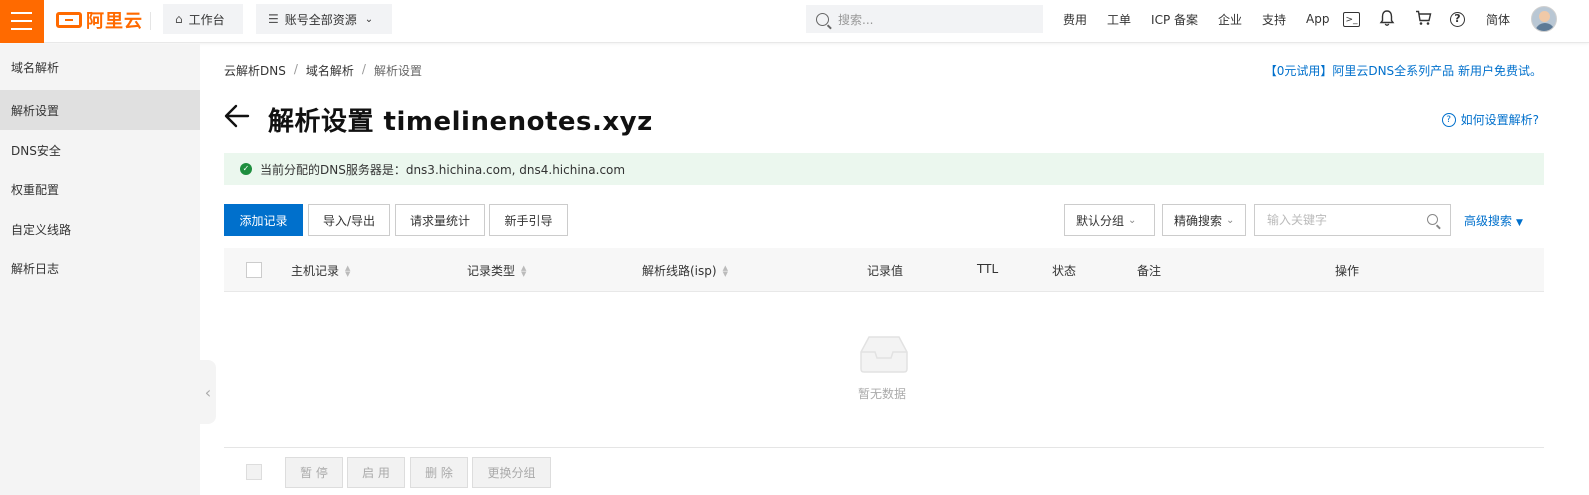 The image size is (1589, 495). Describe the element at coordinates (882, 394) in the screenshot. I see `empty-state-text: 暂无数据` at that location.